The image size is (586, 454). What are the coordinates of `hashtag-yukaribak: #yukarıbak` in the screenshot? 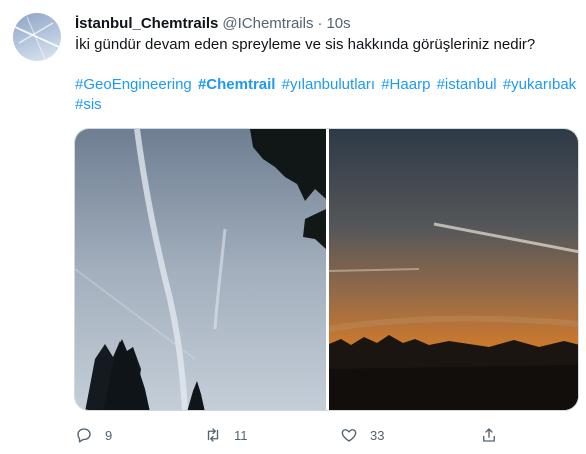 It's located at (539, 84).